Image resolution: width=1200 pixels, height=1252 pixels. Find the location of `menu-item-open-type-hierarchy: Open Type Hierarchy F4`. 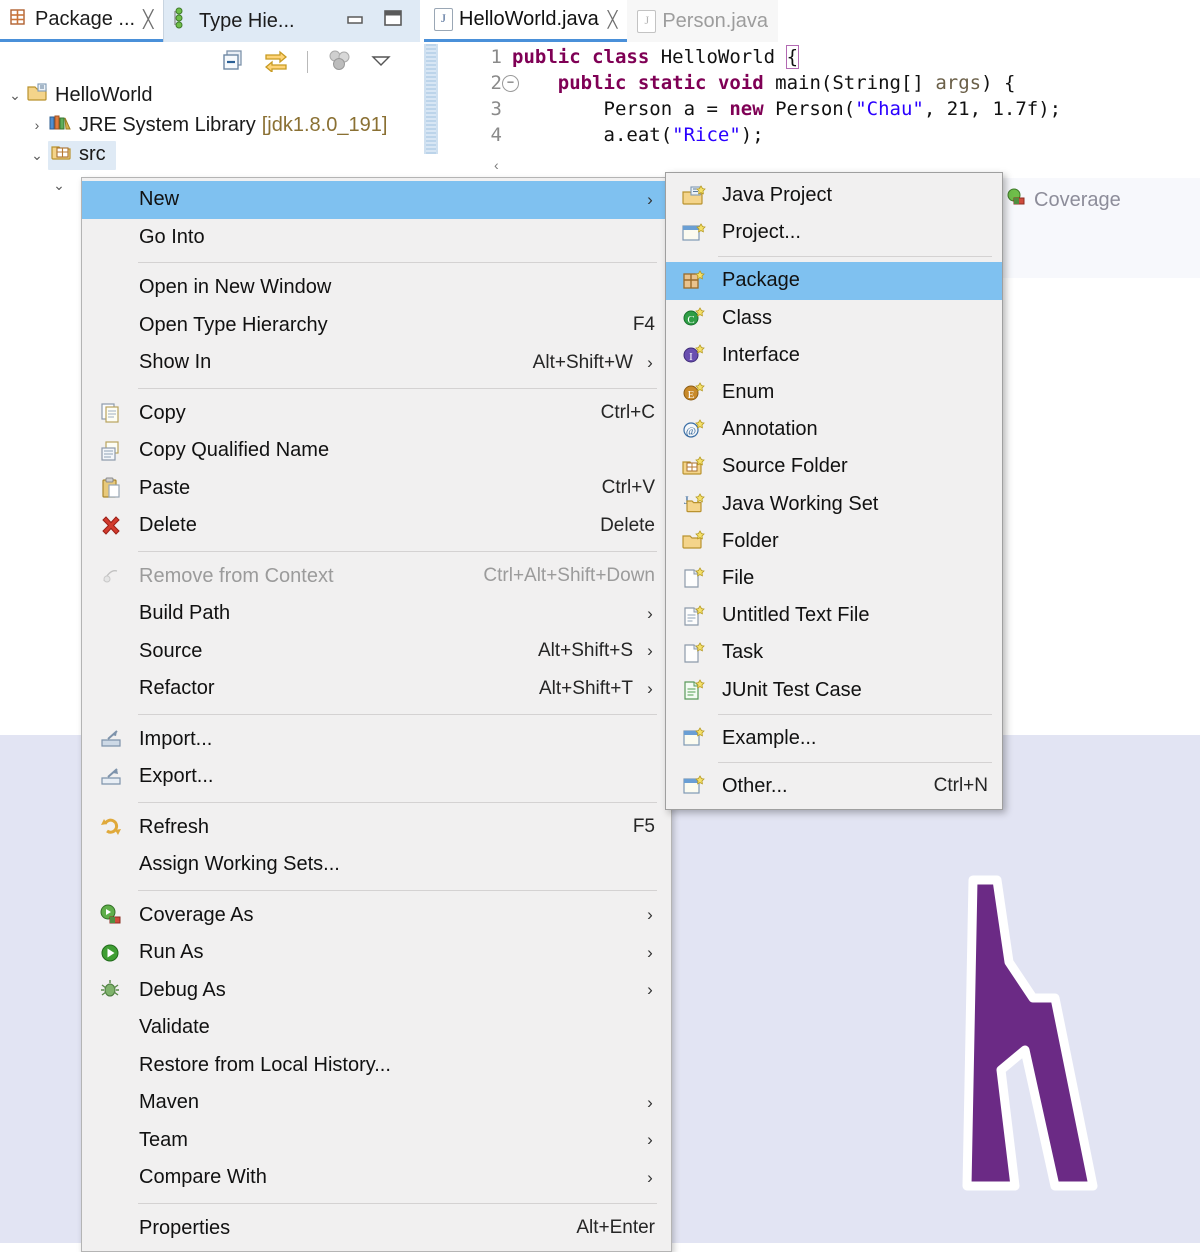

menu-item-open-type-hierarchy: Open Type Hierarchy F4 is located at coordinates (376, 326).